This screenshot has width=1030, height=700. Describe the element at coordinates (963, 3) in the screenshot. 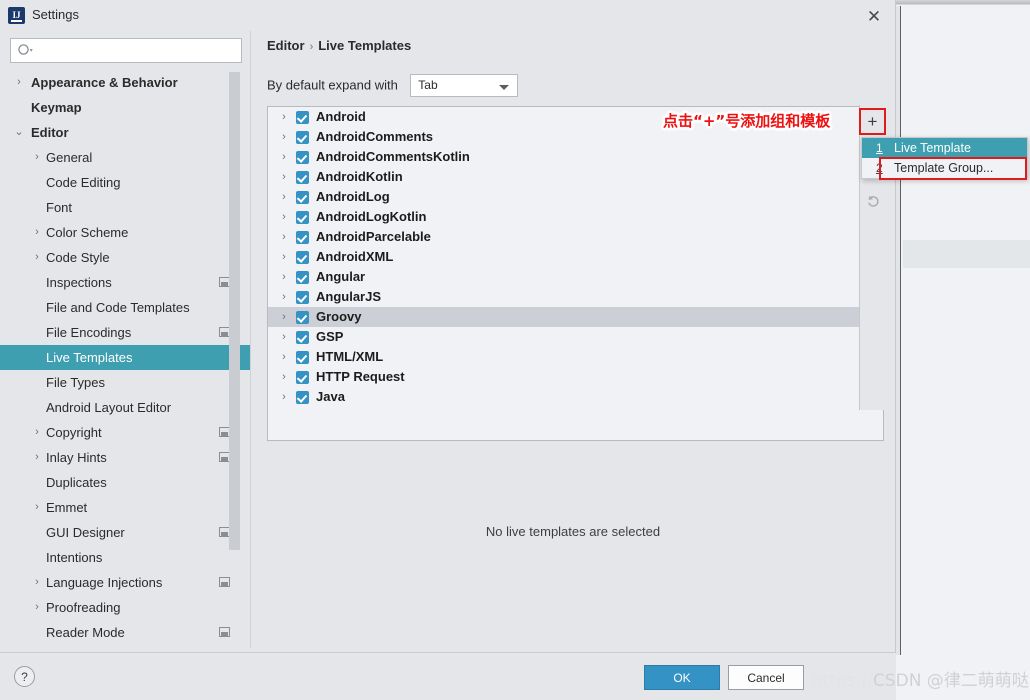

I see `background-top-strip` at that location.